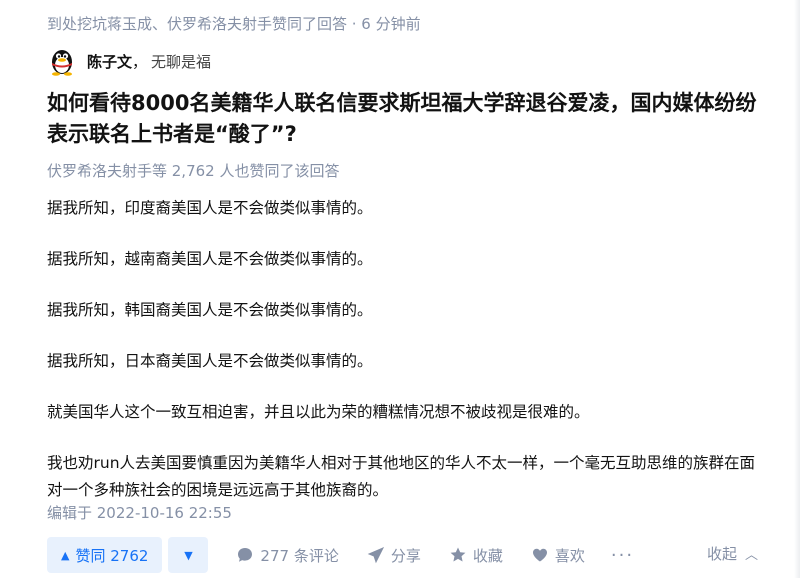 Image resolution: width=800 pixels, height=578 pixels. I want to click on triangle-down-icon: ▼, so click(188, 555).